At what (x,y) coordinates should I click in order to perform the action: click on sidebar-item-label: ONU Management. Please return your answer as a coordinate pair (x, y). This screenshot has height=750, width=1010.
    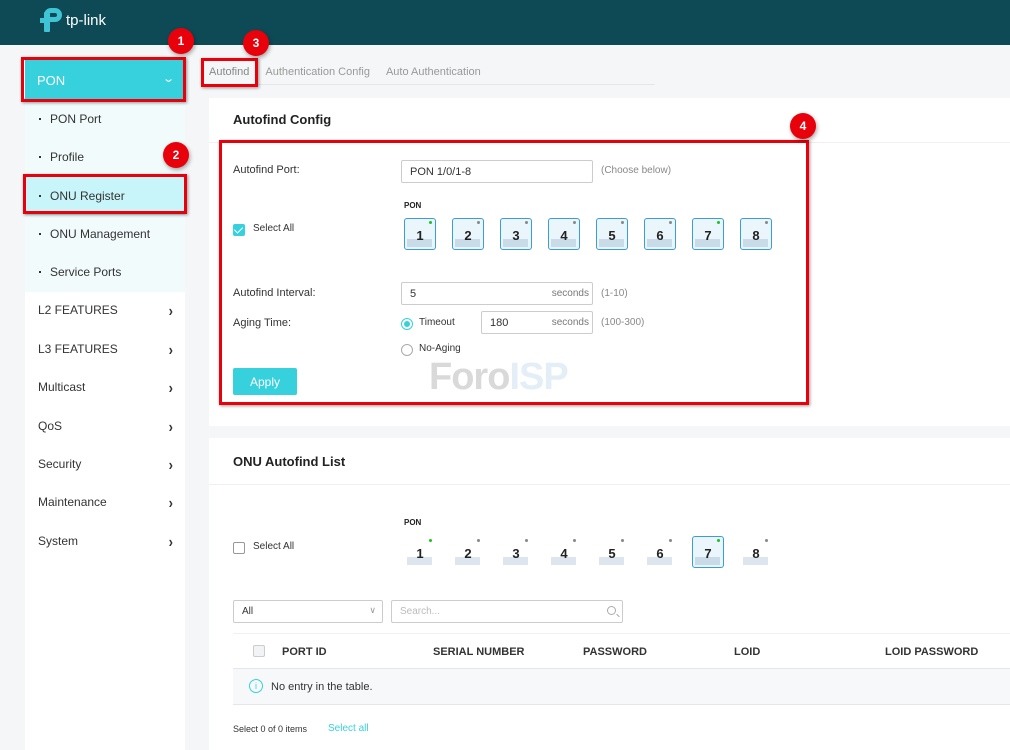
    Looking at the image, I should click on (100, 234).